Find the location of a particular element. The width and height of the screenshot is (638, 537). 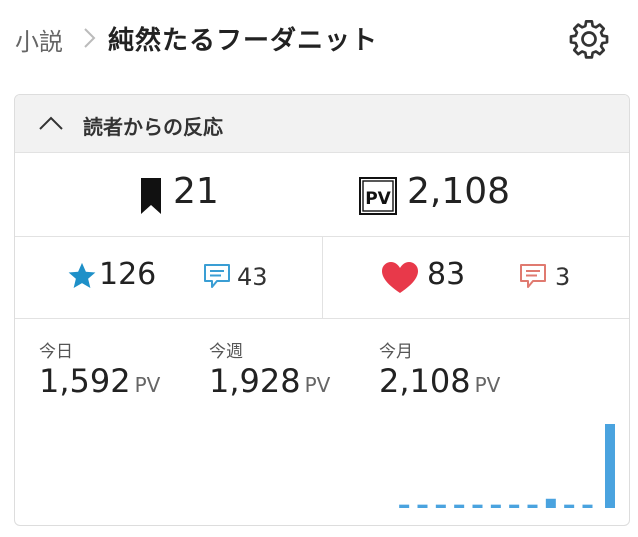

stat-month-label: 今月 is located at coordinates (396, 352).